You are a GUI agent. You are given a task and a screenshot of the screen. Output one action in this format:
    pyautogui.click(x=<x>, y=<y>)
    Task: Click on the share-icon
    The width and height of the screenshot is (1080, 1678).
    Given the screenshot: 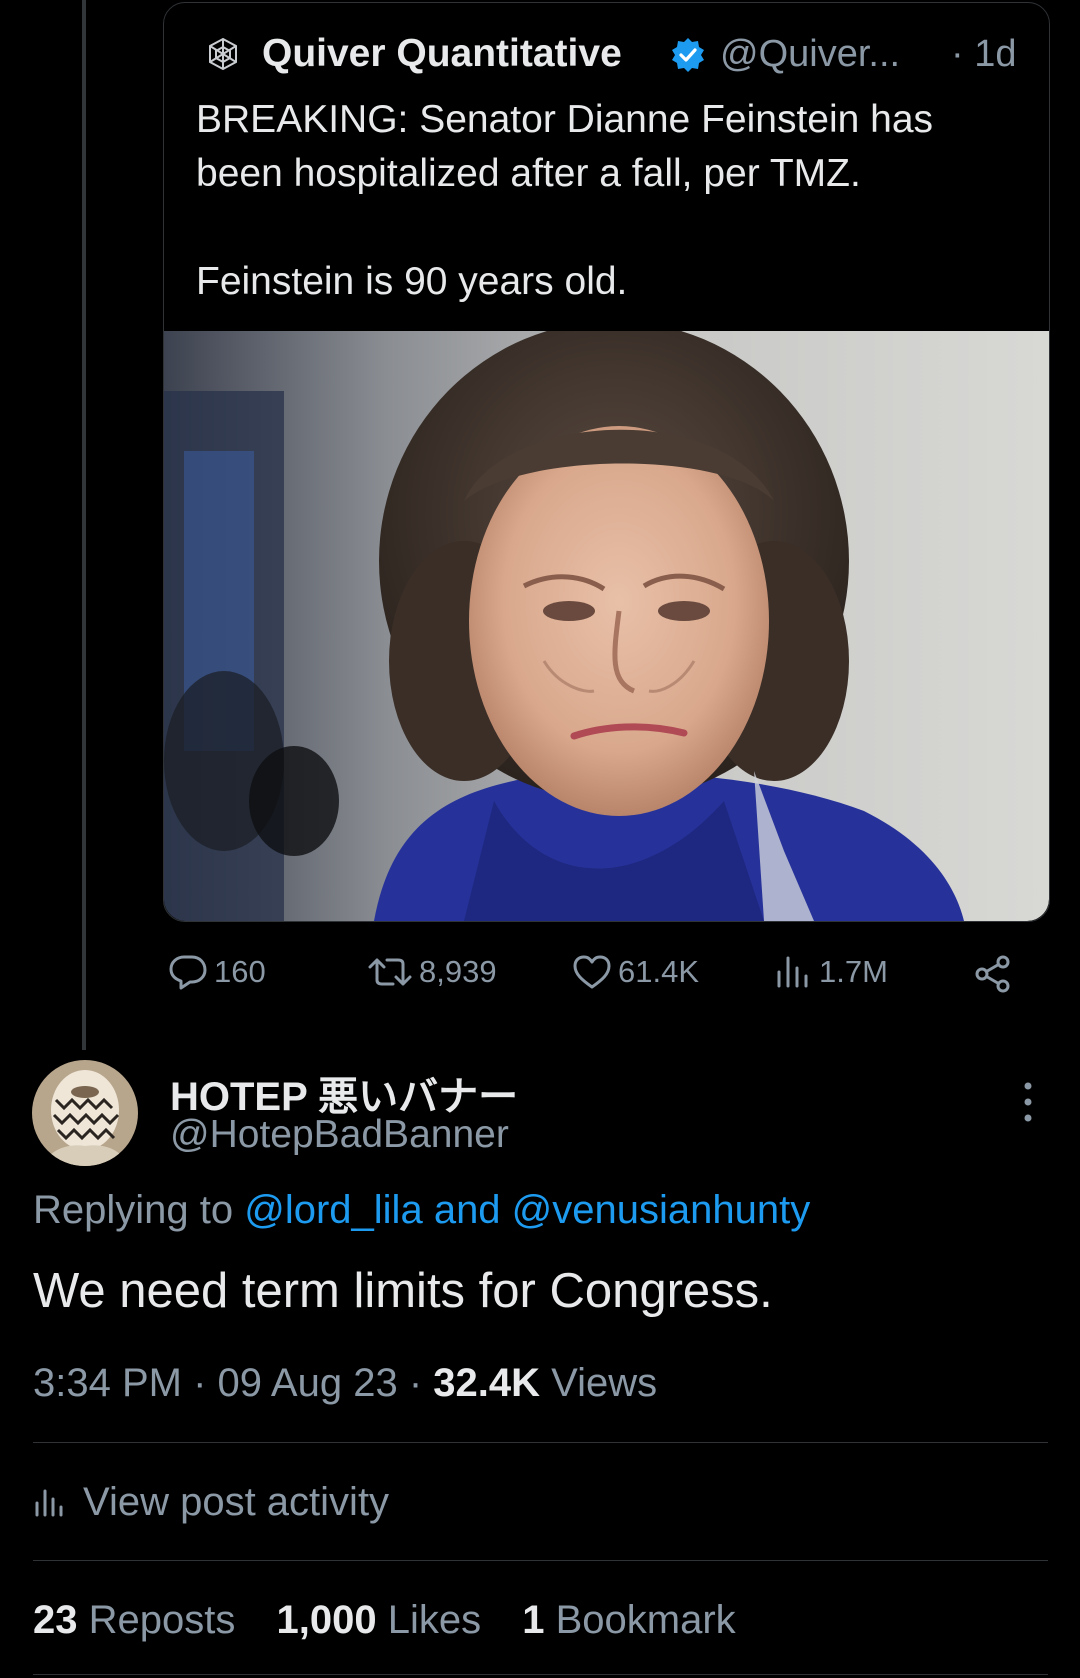 What is the action you would take?
    pyautogui.click(x=992, y=974)
    